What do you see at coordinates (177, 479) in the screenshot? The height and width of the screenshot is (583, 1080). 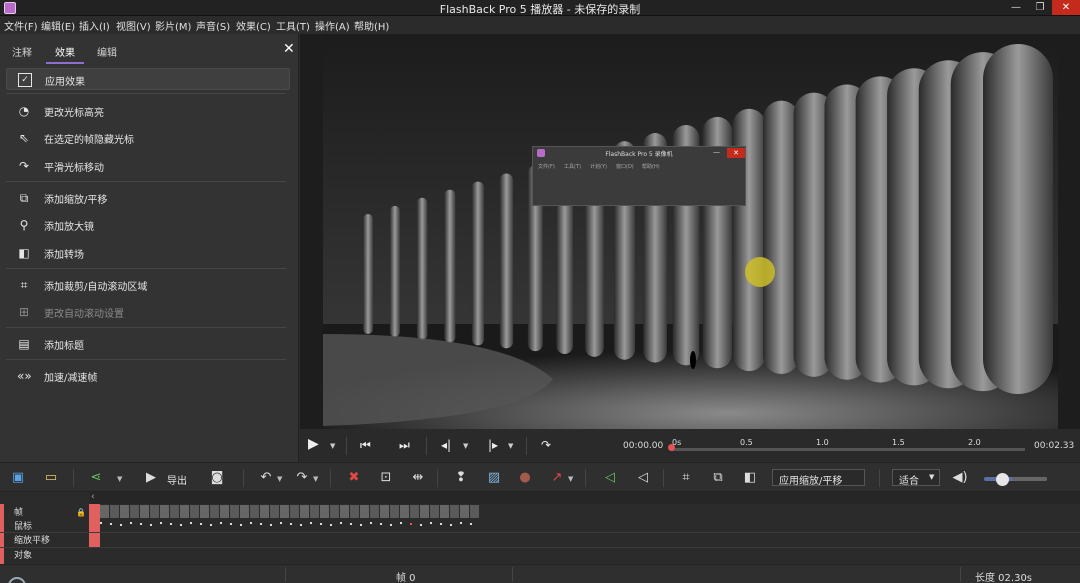 I see `export-button: 导出` at bounding box center [177, 479].